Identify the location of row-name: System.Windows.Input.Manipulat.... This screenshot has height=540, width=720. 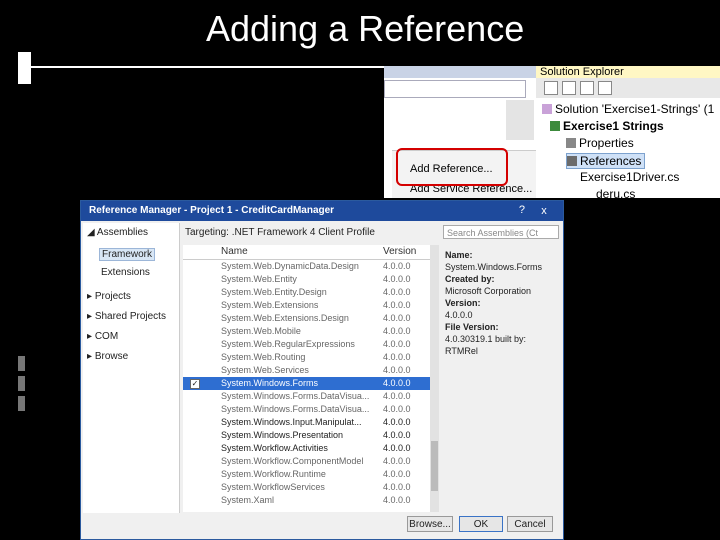
(291, 422).